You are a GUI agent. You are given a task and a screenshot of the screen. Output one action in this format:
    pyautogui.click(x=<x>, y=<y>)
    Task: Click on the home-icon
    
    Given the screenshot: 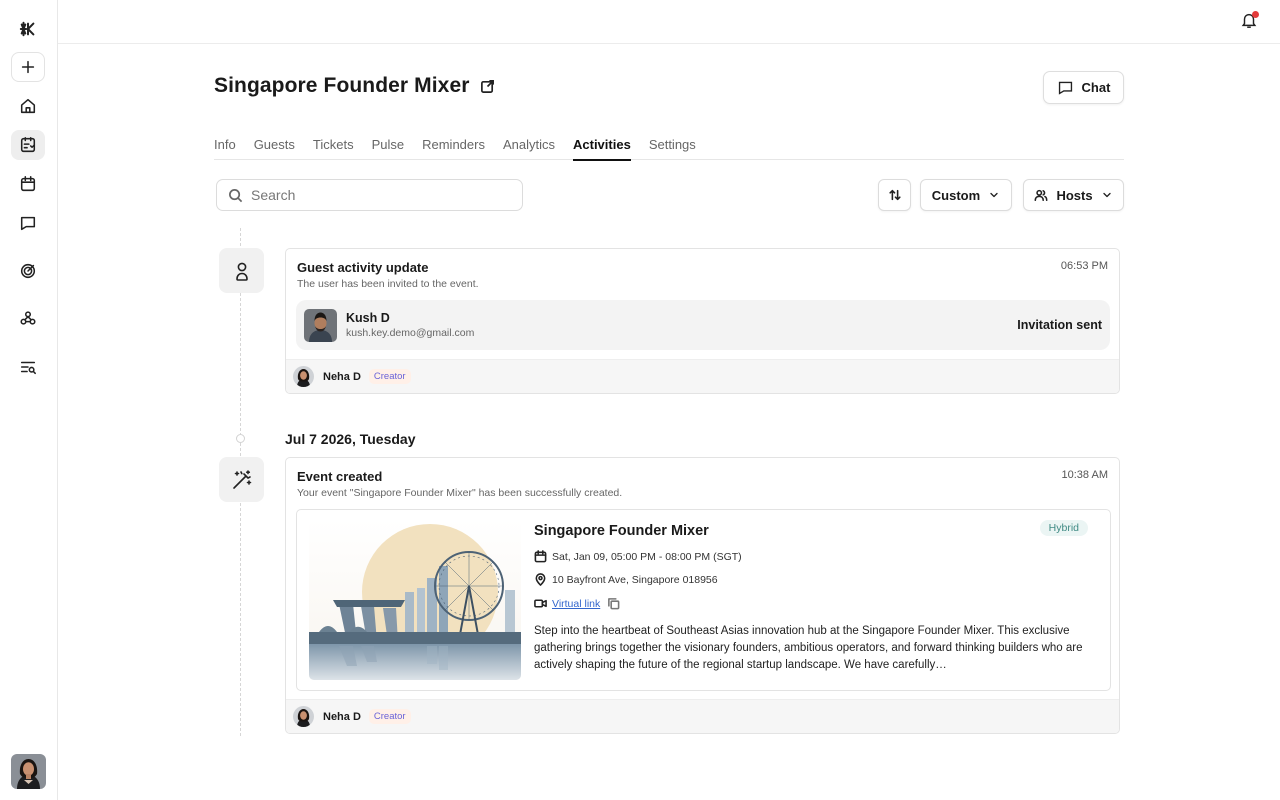 What is the action you would take?
    pyautogui.click(x=28, y=106)
    